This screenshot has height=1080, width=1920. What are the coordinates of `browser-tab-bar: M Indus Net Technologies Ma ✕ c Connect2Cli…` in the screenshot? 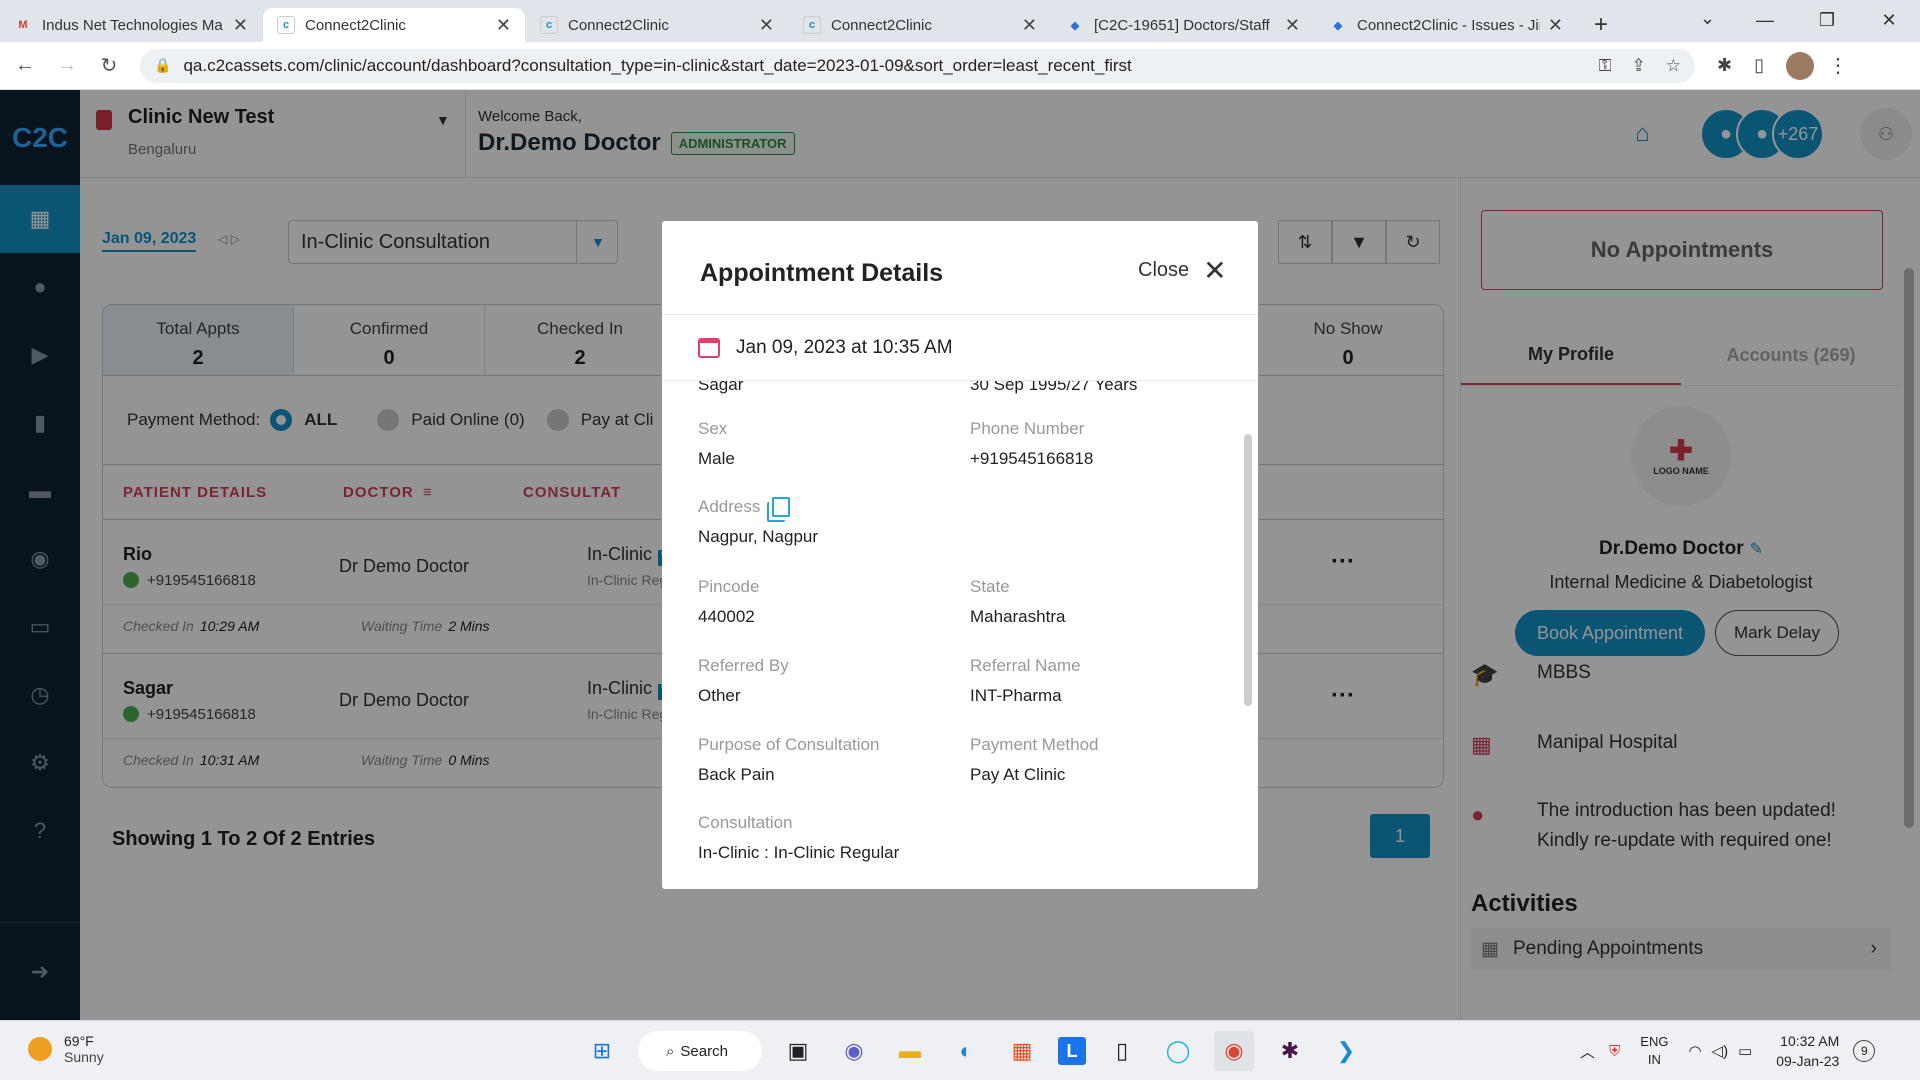 It's located at (960, 21).